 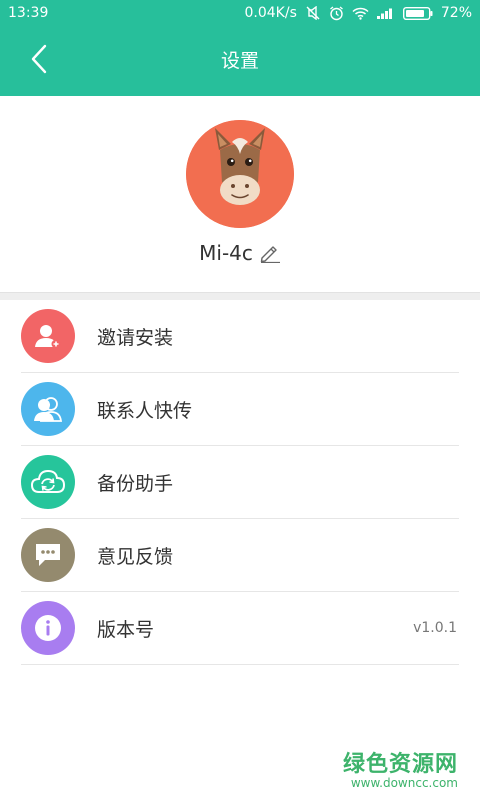 I want to click on contacts-icon, so click(x=48, y=409).